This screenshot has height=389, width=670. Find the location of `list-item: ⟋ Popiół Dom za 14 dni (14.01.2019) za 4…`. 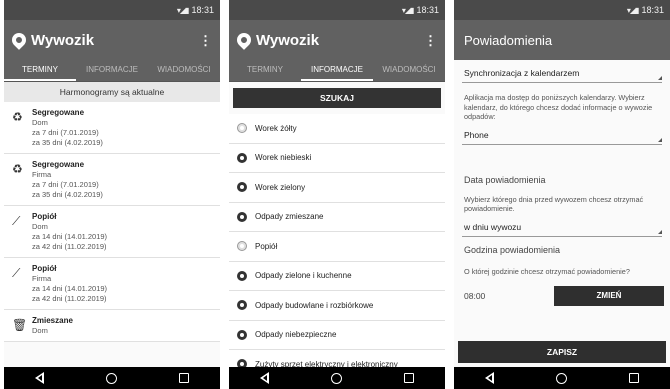

list-item: ⟋ Popiół Dom za 14 dni (14.01.2019) za 4… is located at coordinates (112, 232).